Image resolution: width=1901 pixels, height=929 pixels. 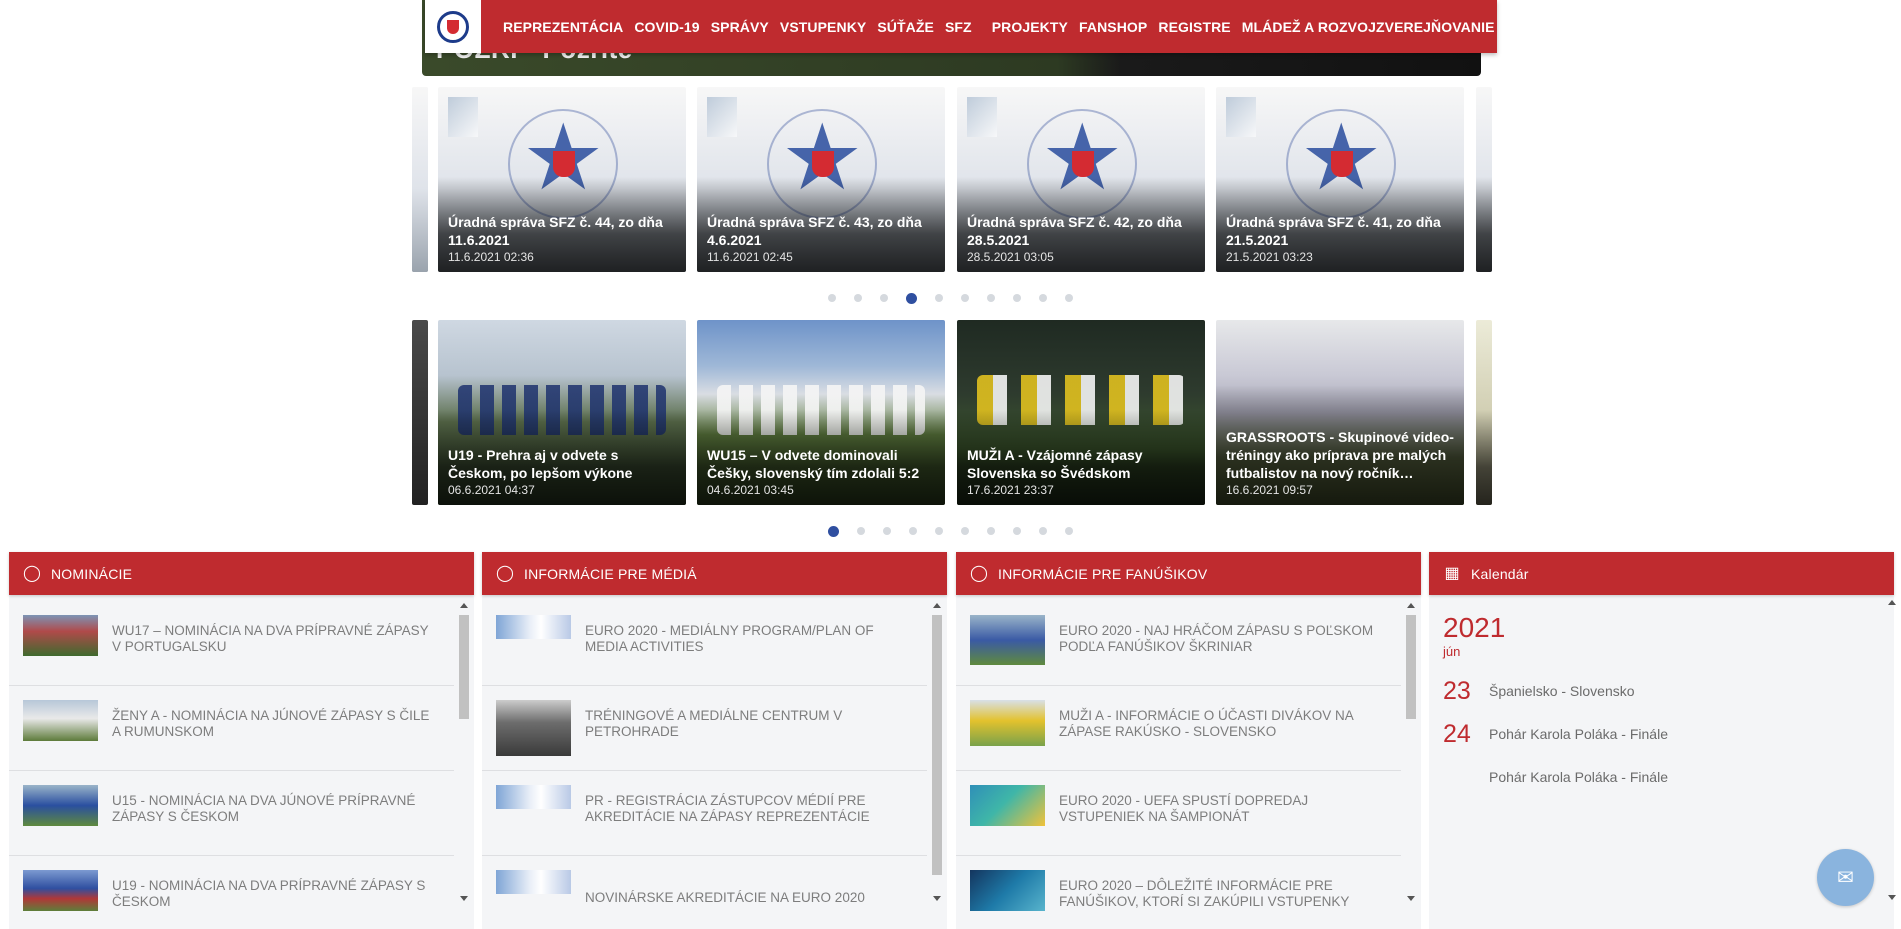 What do you see at coordinates (958, 27) in the screenshot?
I see `nav-item-sfz: SFZ` at bounding box center [958, 27].